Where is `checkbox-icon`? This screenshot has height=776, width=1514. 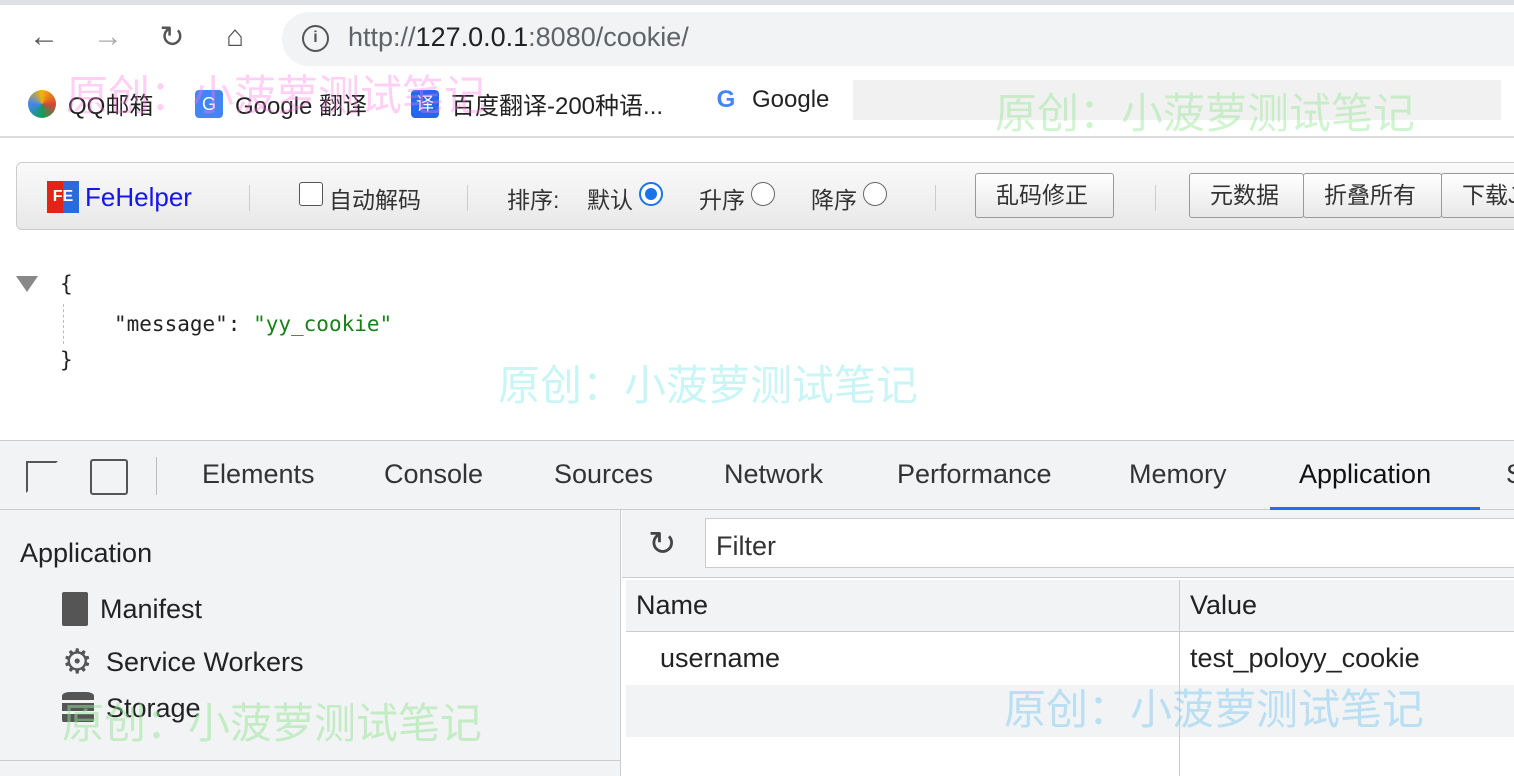
checkbox-icon is located at coordinates (311, 194).